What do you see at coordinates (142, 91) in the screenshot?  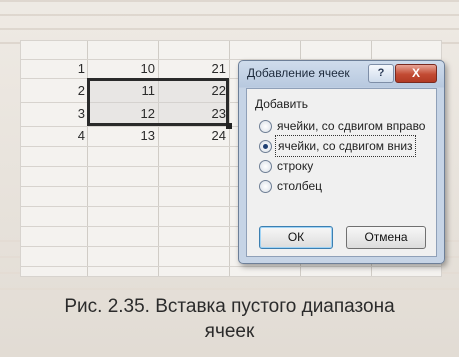 I see `cell-b2: 11` at bounding box center [142, 91].